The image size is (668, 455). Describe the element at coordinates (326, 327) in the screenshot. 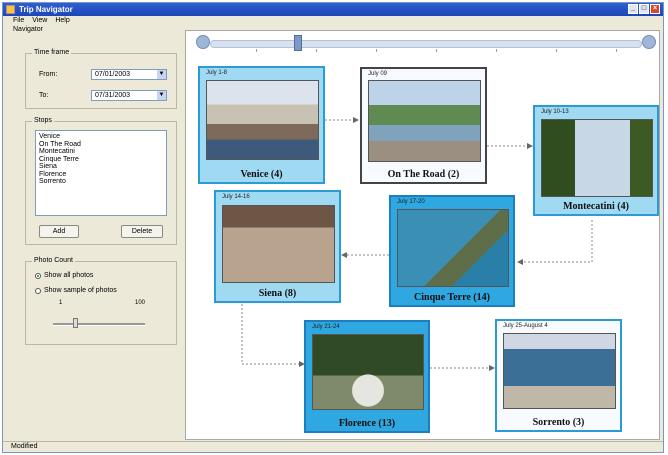

I see `stop-date: July 21-24` at that location.